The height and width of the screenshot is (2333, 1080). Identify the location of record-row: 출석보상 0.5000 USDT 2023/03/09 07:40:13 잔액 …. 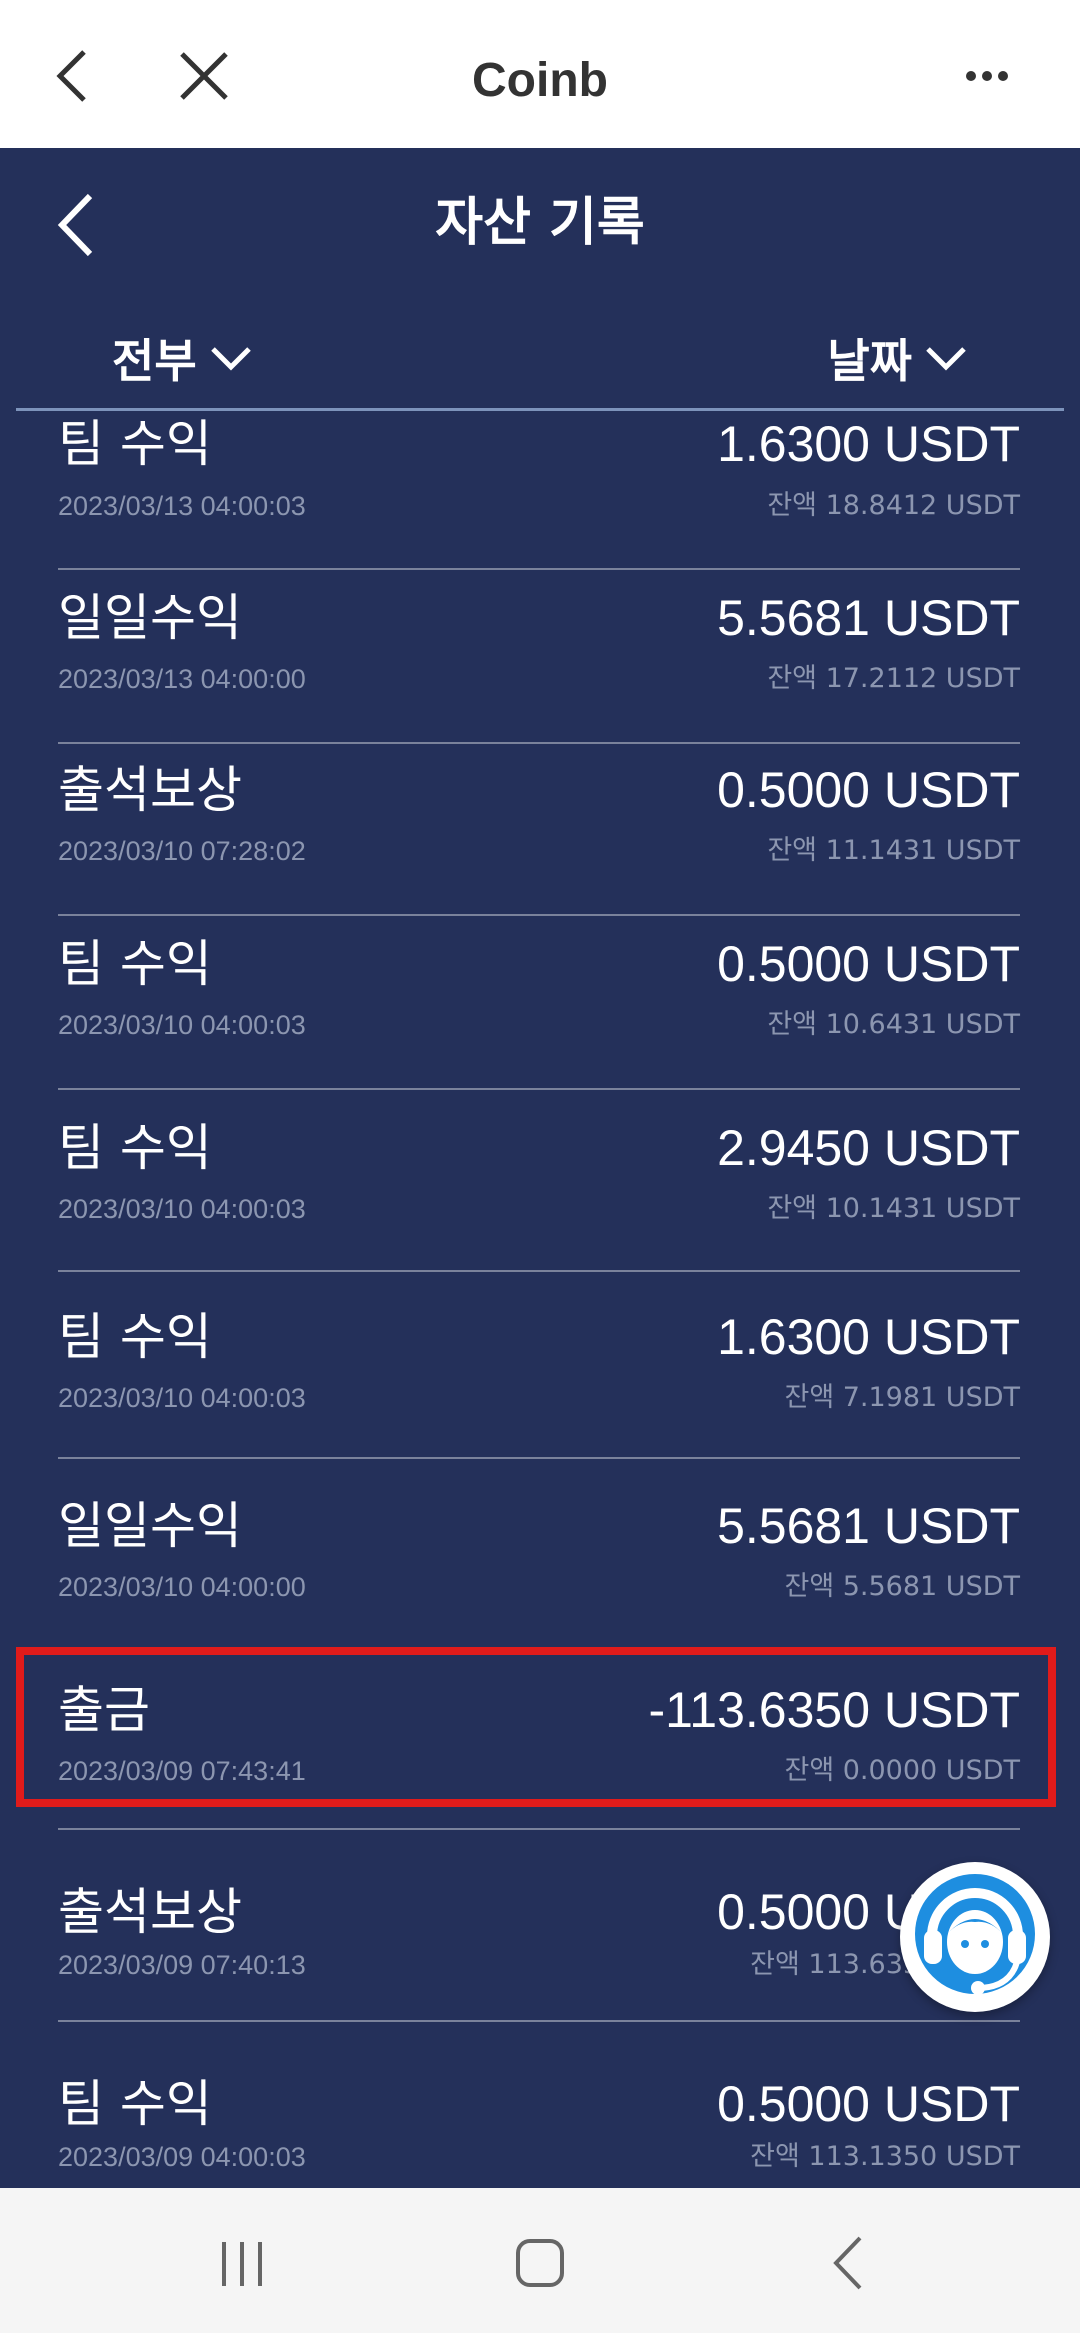
(539, 1952).